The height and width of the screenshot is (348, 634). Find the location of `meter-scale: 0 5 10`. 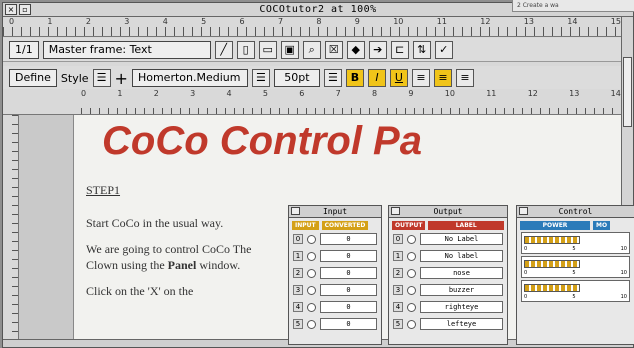

meter-scale: 0 5 10 is located at coordinates (575, 249).